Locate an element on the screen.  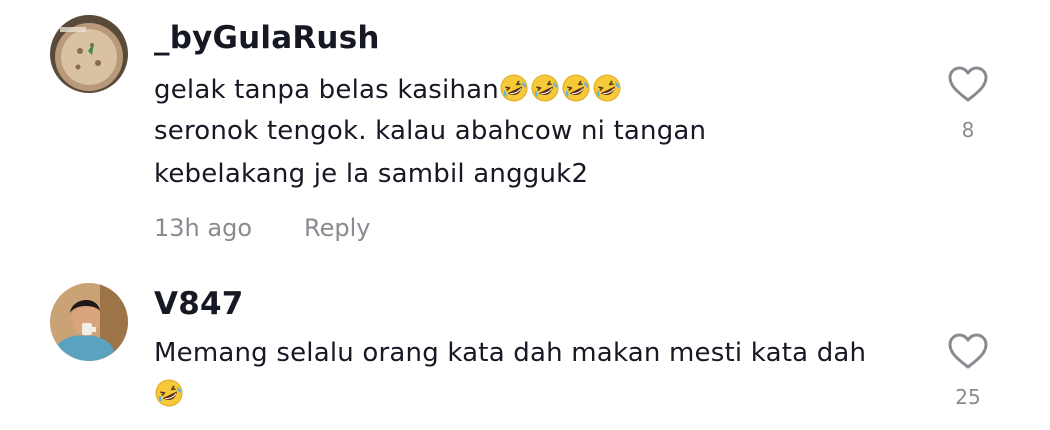
comment-text-line is located at coordinates (169, 394).